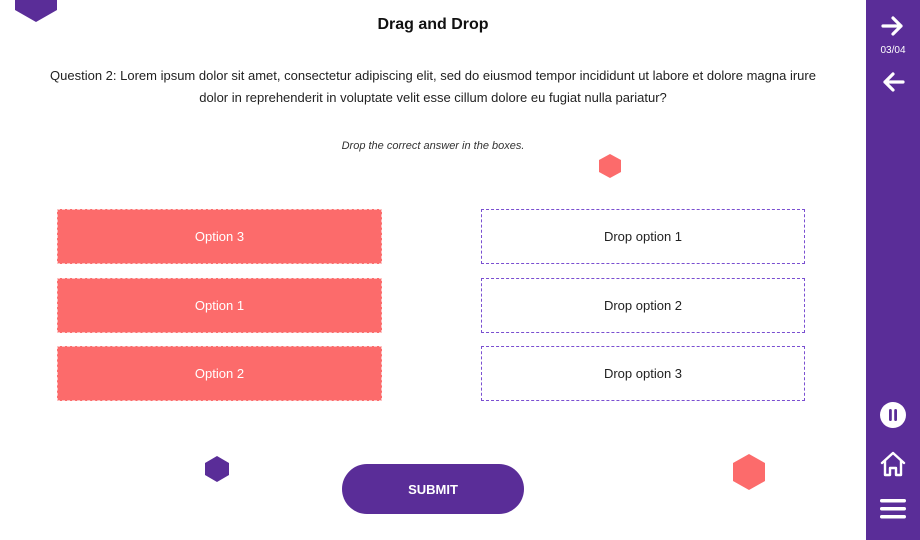  I want to click on arrow-left-icon, so click(894, 82).